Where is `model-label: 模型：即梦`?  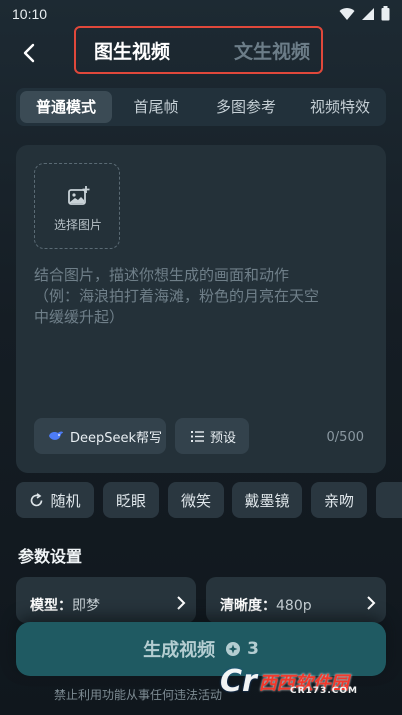 model-label: 模型：即梦 is located at coordinates (65, 605).